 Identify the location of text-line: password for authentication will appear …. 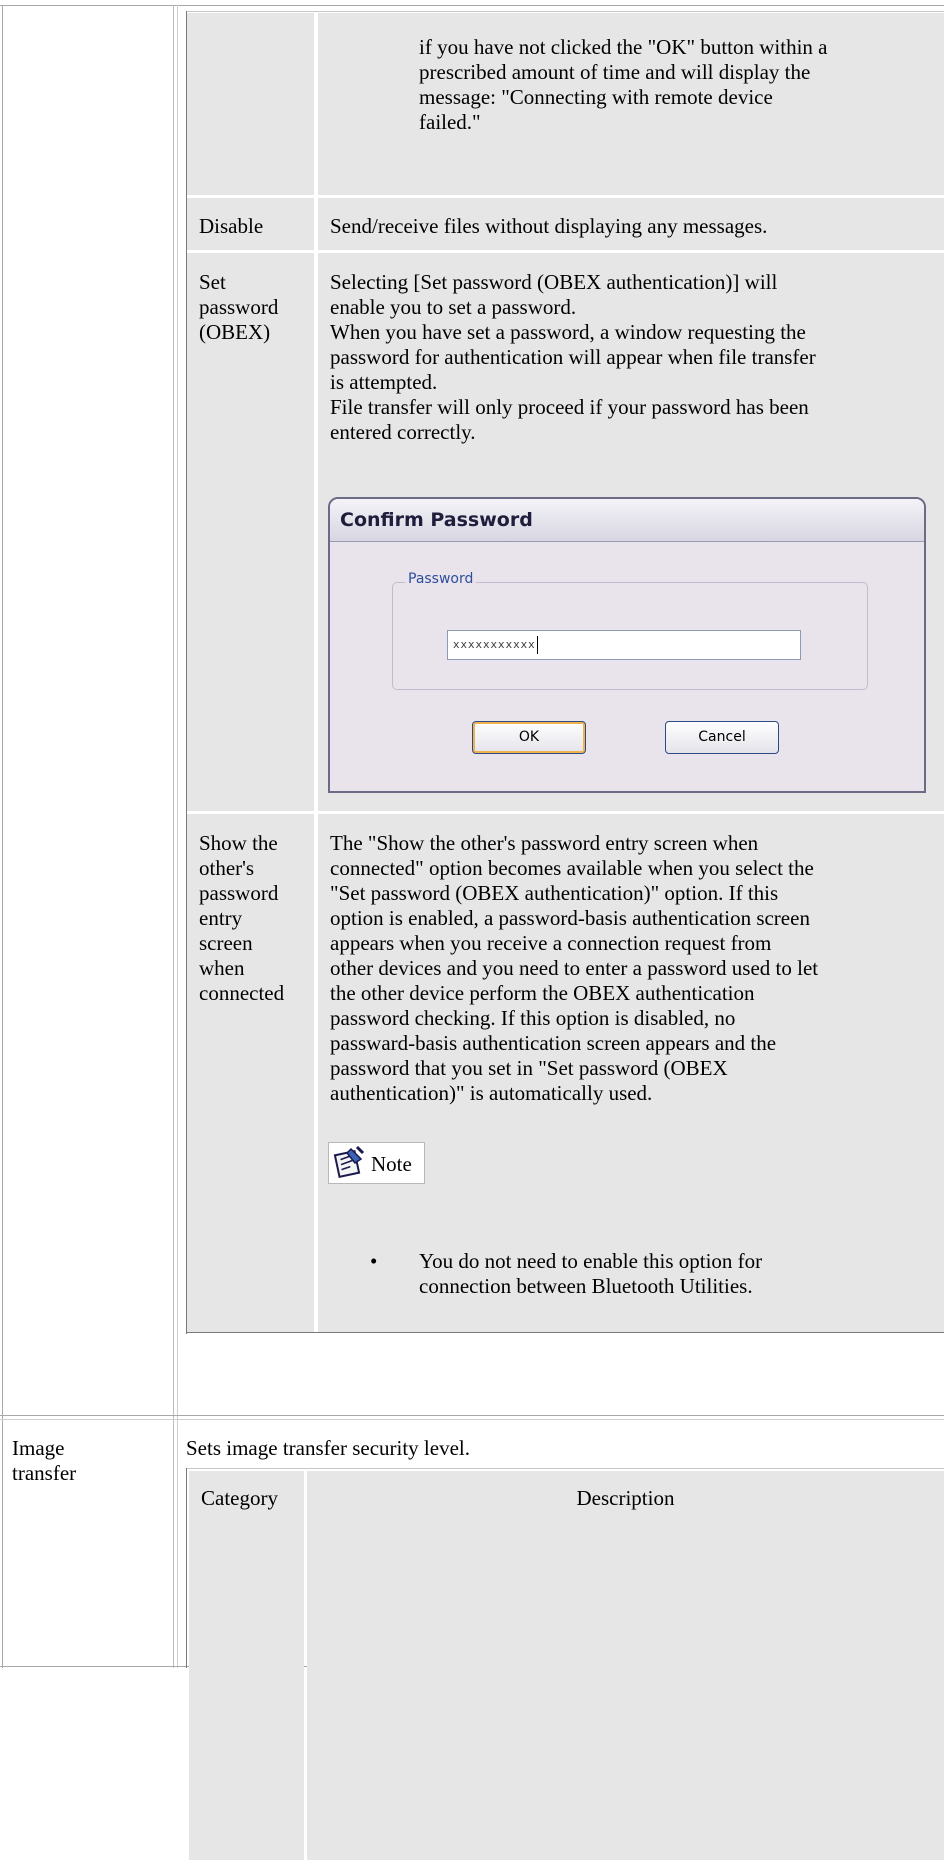
(573, 357).